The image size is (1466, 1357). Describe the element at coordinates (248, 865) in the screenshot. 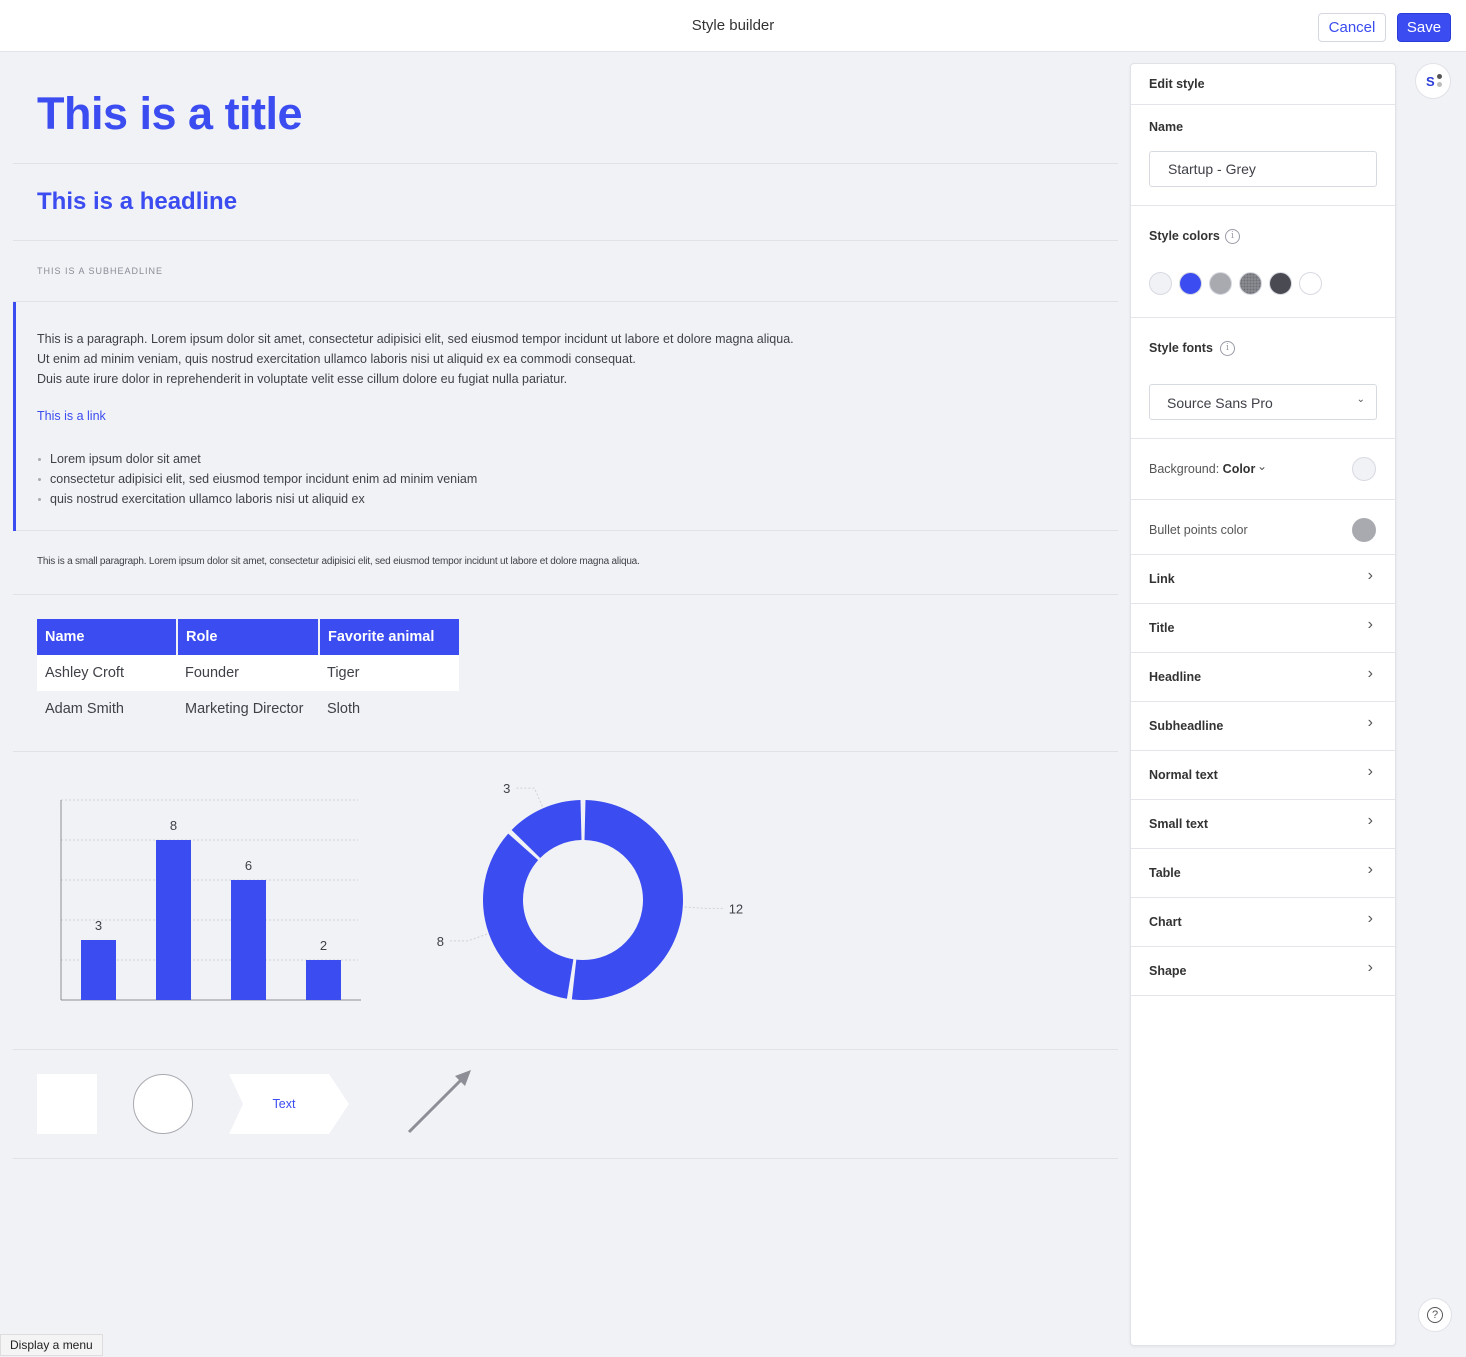

I see `bar-data-label: 6` at that location.